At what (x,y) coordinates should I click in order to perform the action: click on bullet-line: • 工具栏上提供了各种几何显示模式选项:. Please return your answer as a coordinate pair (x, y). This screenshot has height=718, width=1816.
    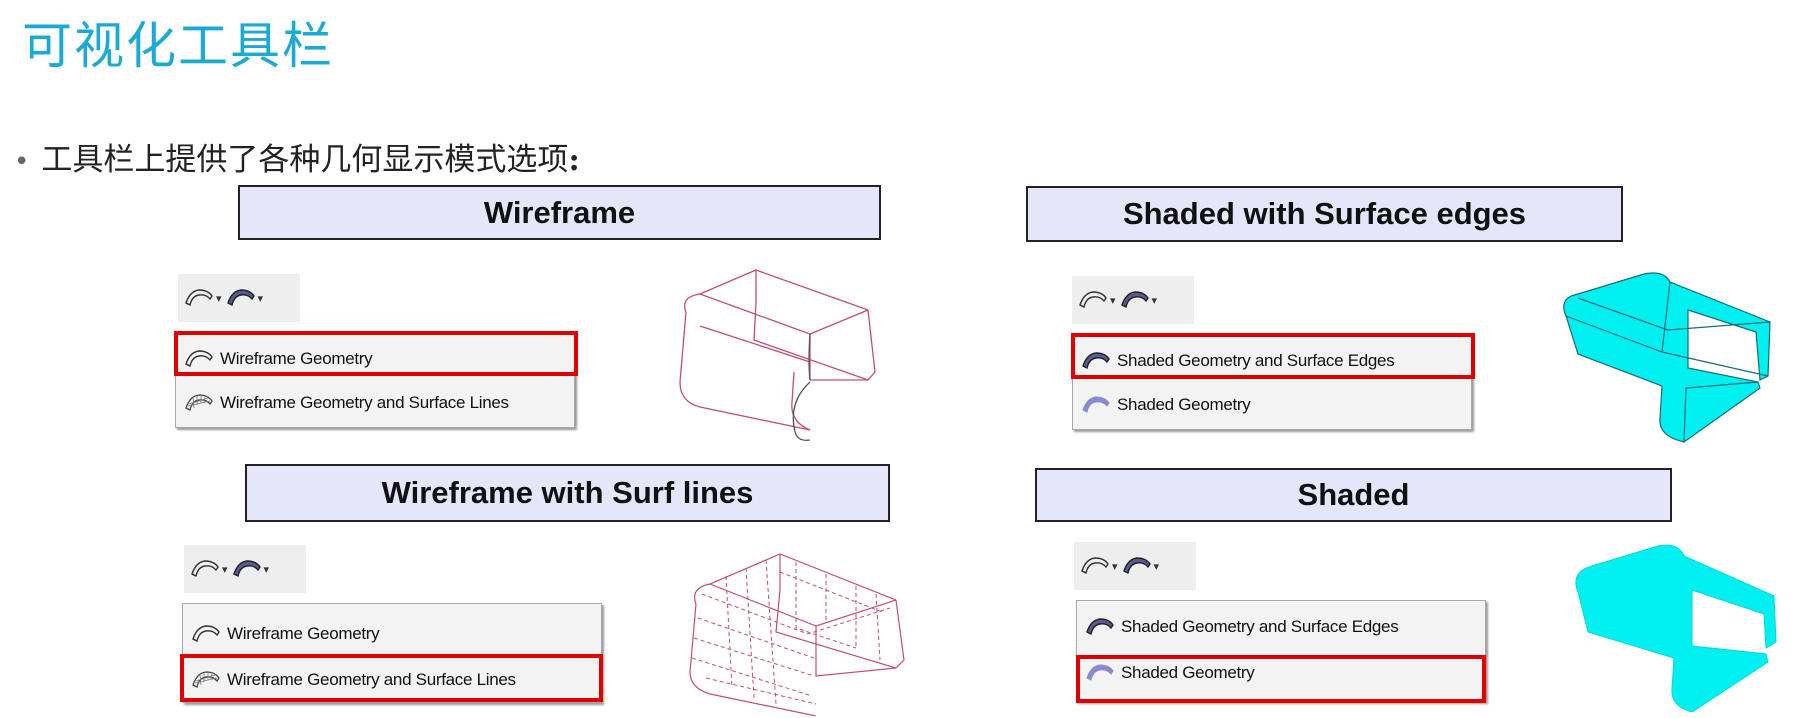
    Looking at the image, I should click on (297, 156).